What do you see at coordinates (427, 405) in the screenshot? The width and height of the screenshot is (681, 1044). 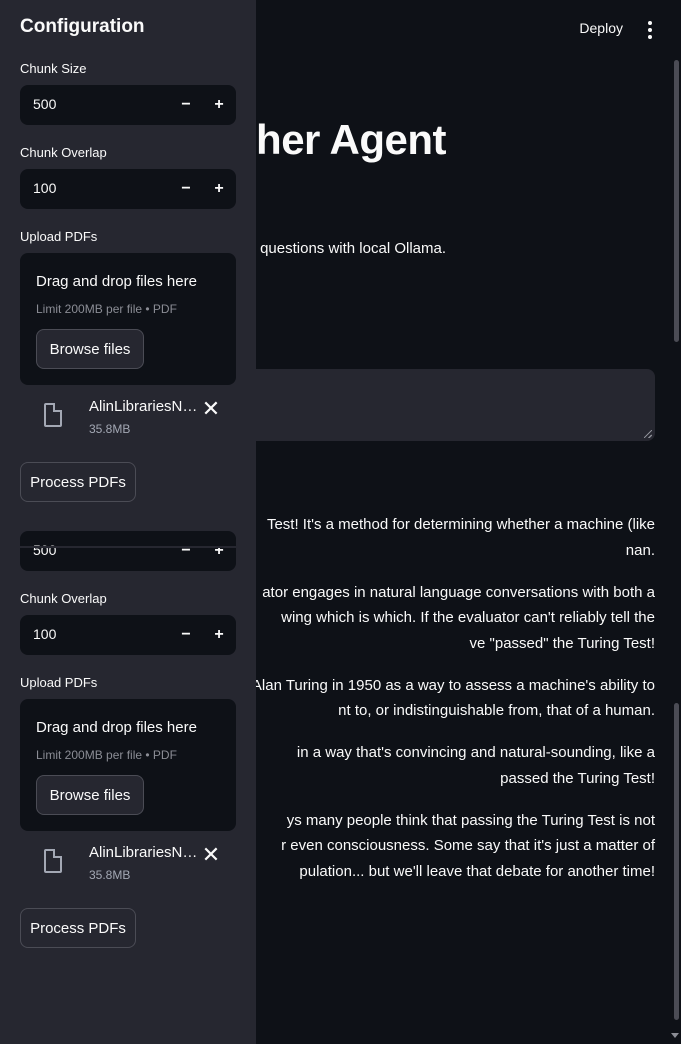 I see `question-input` at bounding box center [427, 405].